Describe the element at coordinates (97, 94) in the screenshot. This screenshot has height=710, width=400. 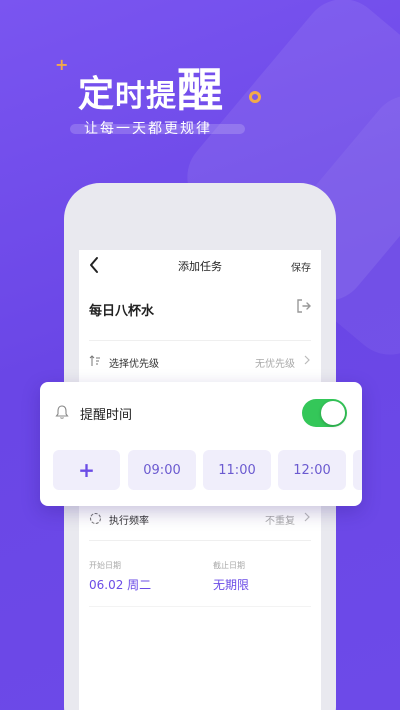
I see `headline-char: 定` at that location.